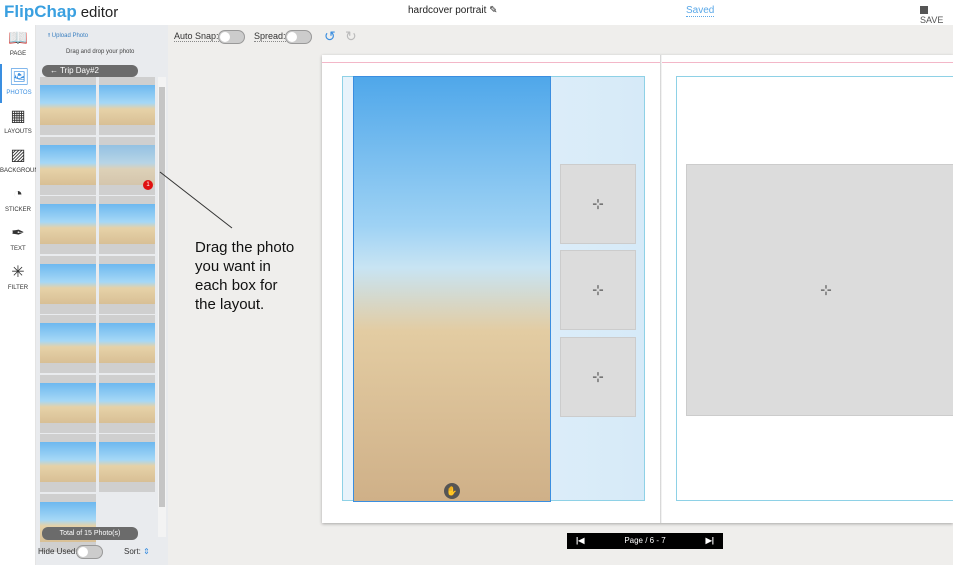  I want to click on rail-label: FILTER, so click(18, 288).